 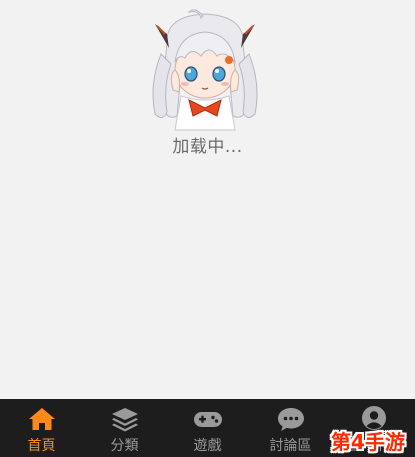 What do you see at coordinates (290, 419) in the screenshot?
I see `chat-bubble-icon` at bounding box center [290, 419].